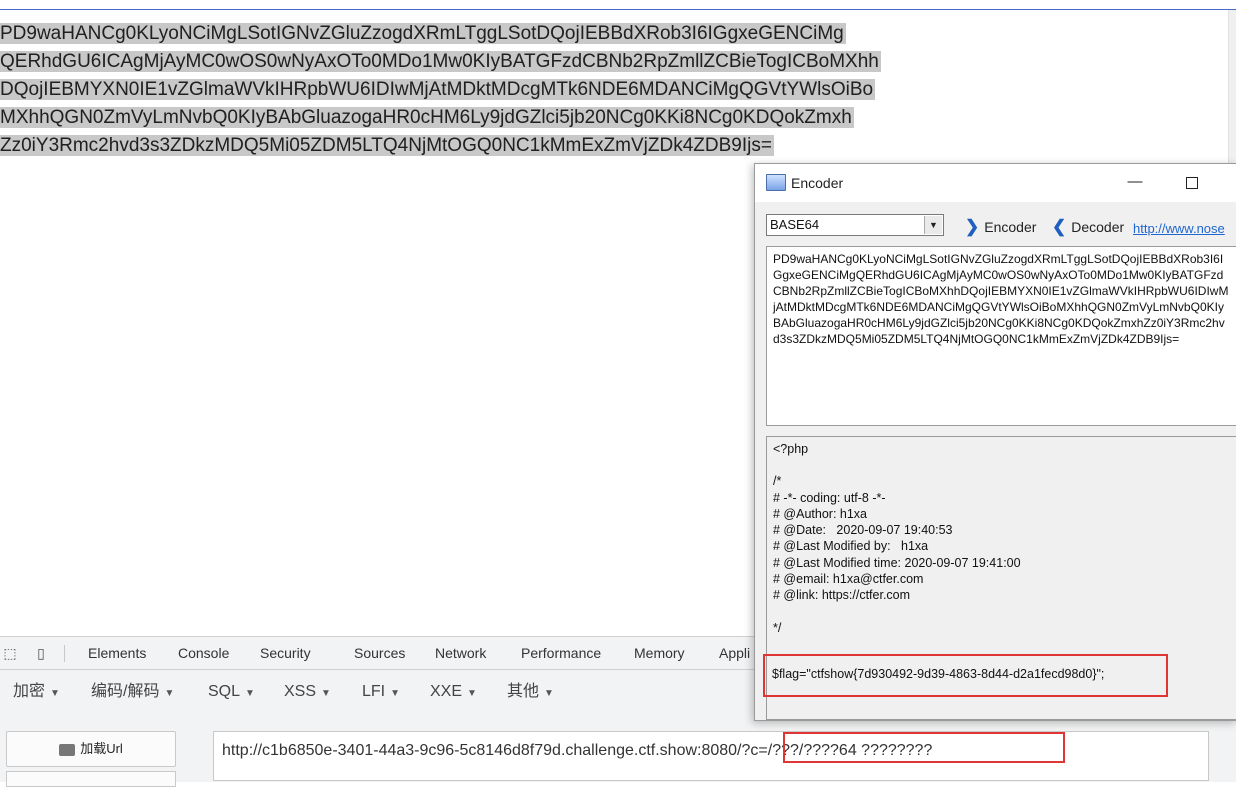 This screenshot has width=1236, height=787. I want to click on tab-memory: Memory, so click(659, 653).